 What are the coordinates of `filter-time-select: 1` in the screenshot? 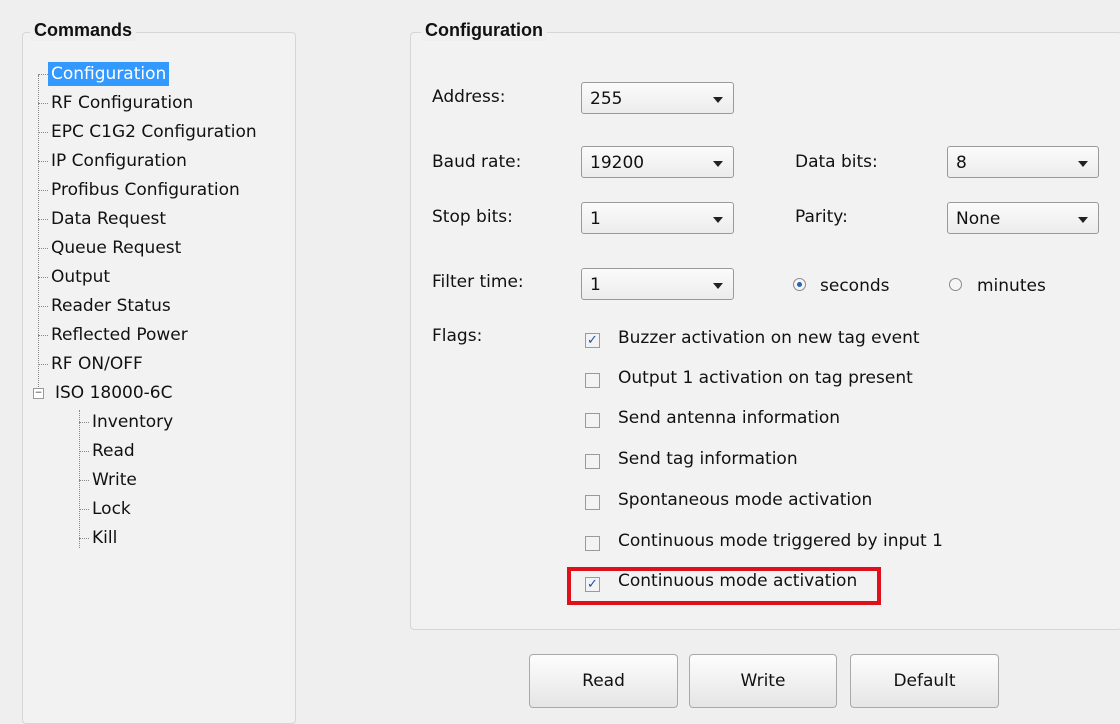 It's located at (657, 284).